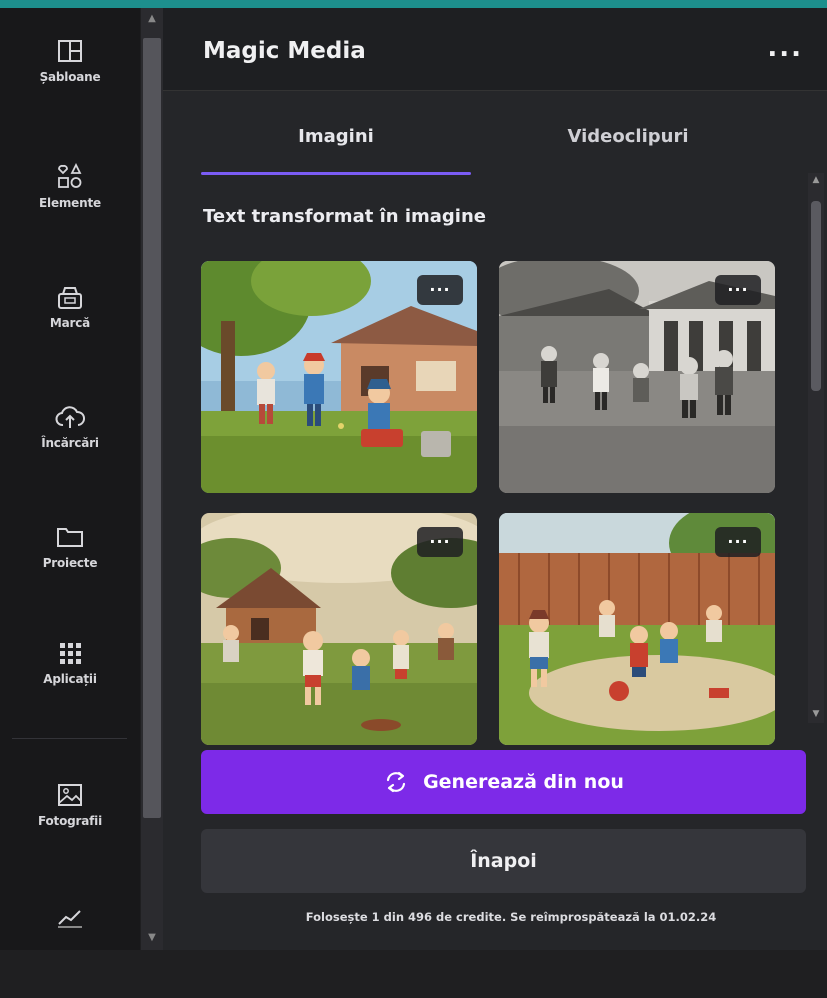 This screenshot has height=998, width=827. I want to click on sidebar-scrollbar: ▲ ▼, so click(152, 479).